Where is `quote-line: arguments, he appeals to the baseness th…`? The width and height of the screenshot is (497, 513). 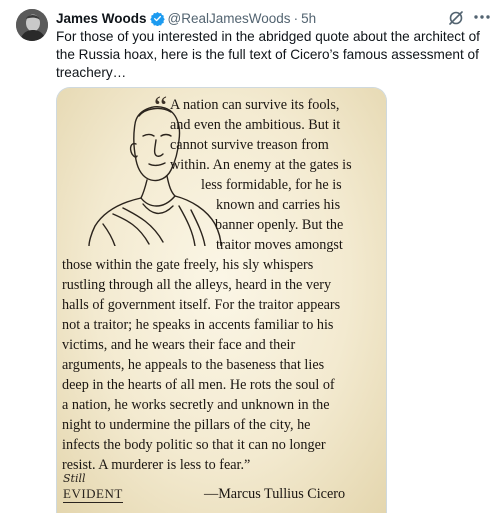 quote-line: arguments, he appeals to the baseness th… is located at coordinates (193, 365).